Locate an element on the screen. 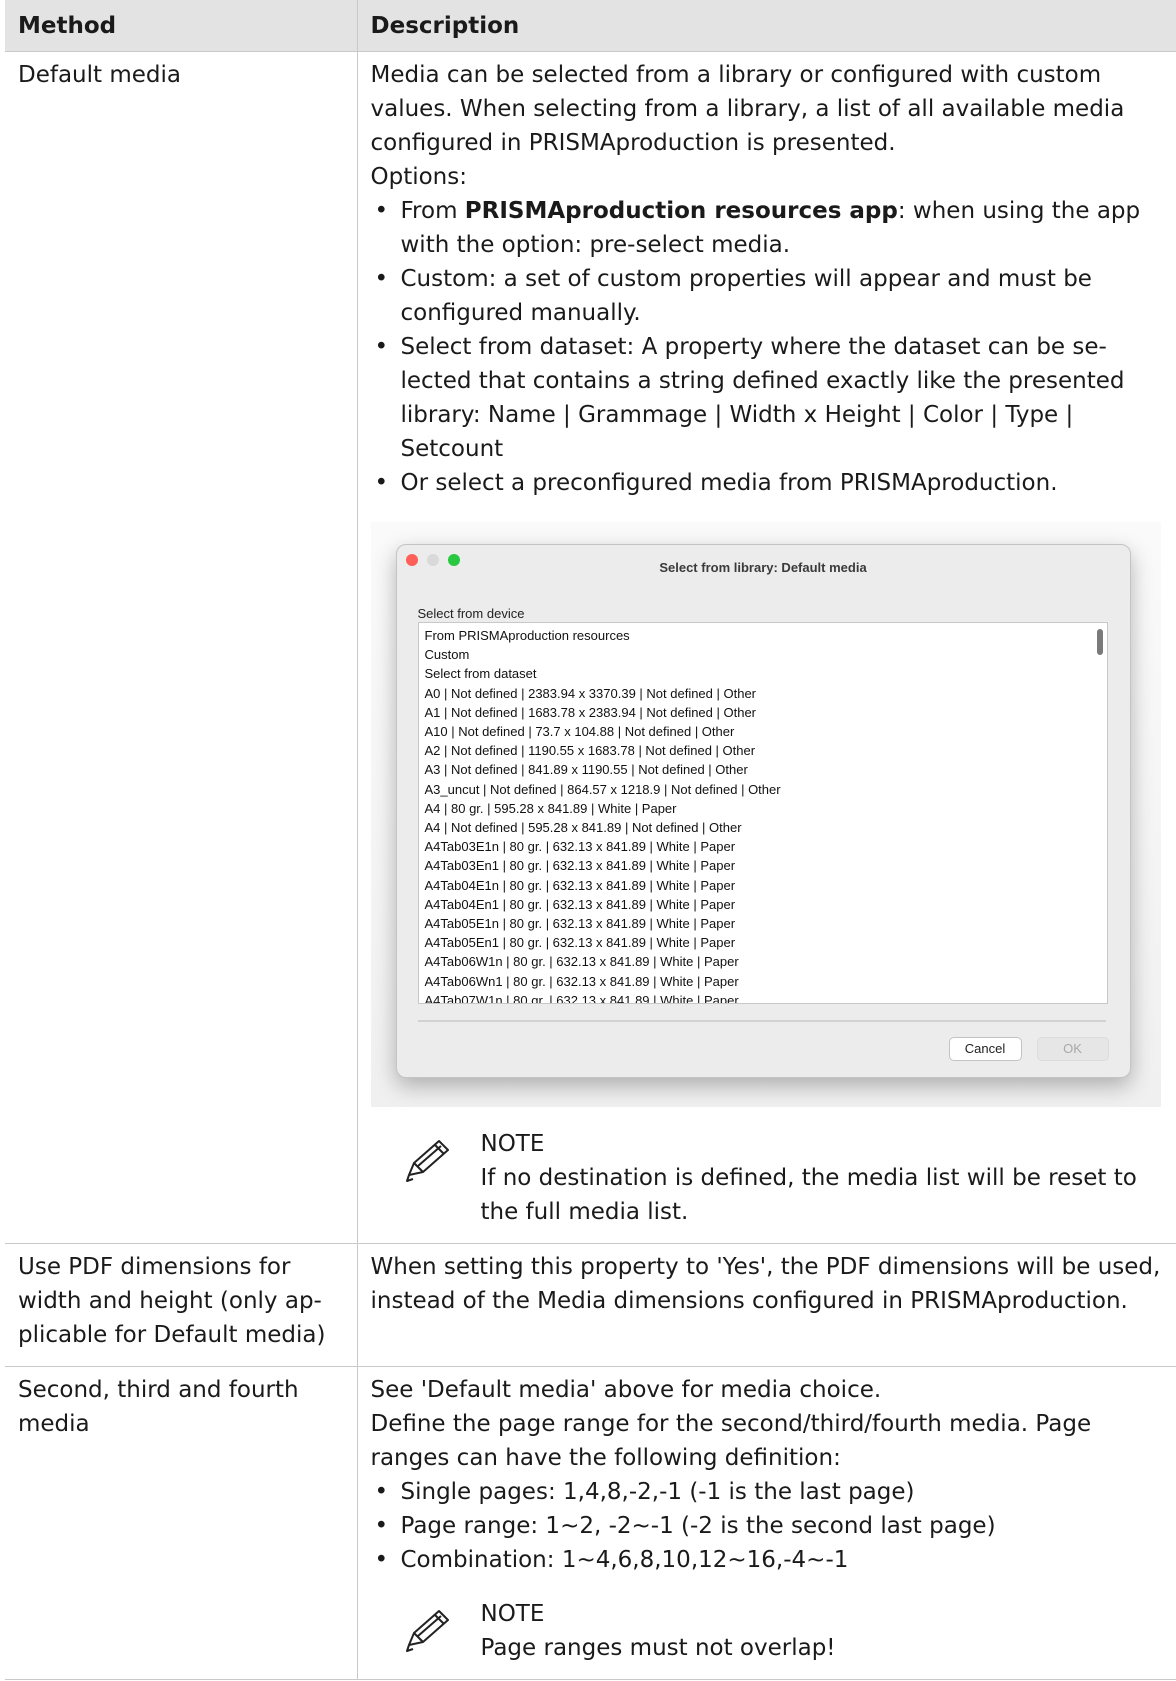 This screenshot has height=1681, width=1176. divider is located at coordinates (761, 1021).